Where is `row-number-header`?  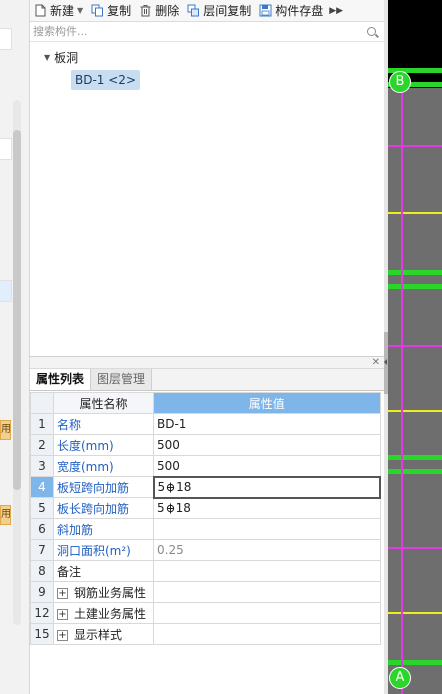
row-number-header is located at coordinates (42, 403).